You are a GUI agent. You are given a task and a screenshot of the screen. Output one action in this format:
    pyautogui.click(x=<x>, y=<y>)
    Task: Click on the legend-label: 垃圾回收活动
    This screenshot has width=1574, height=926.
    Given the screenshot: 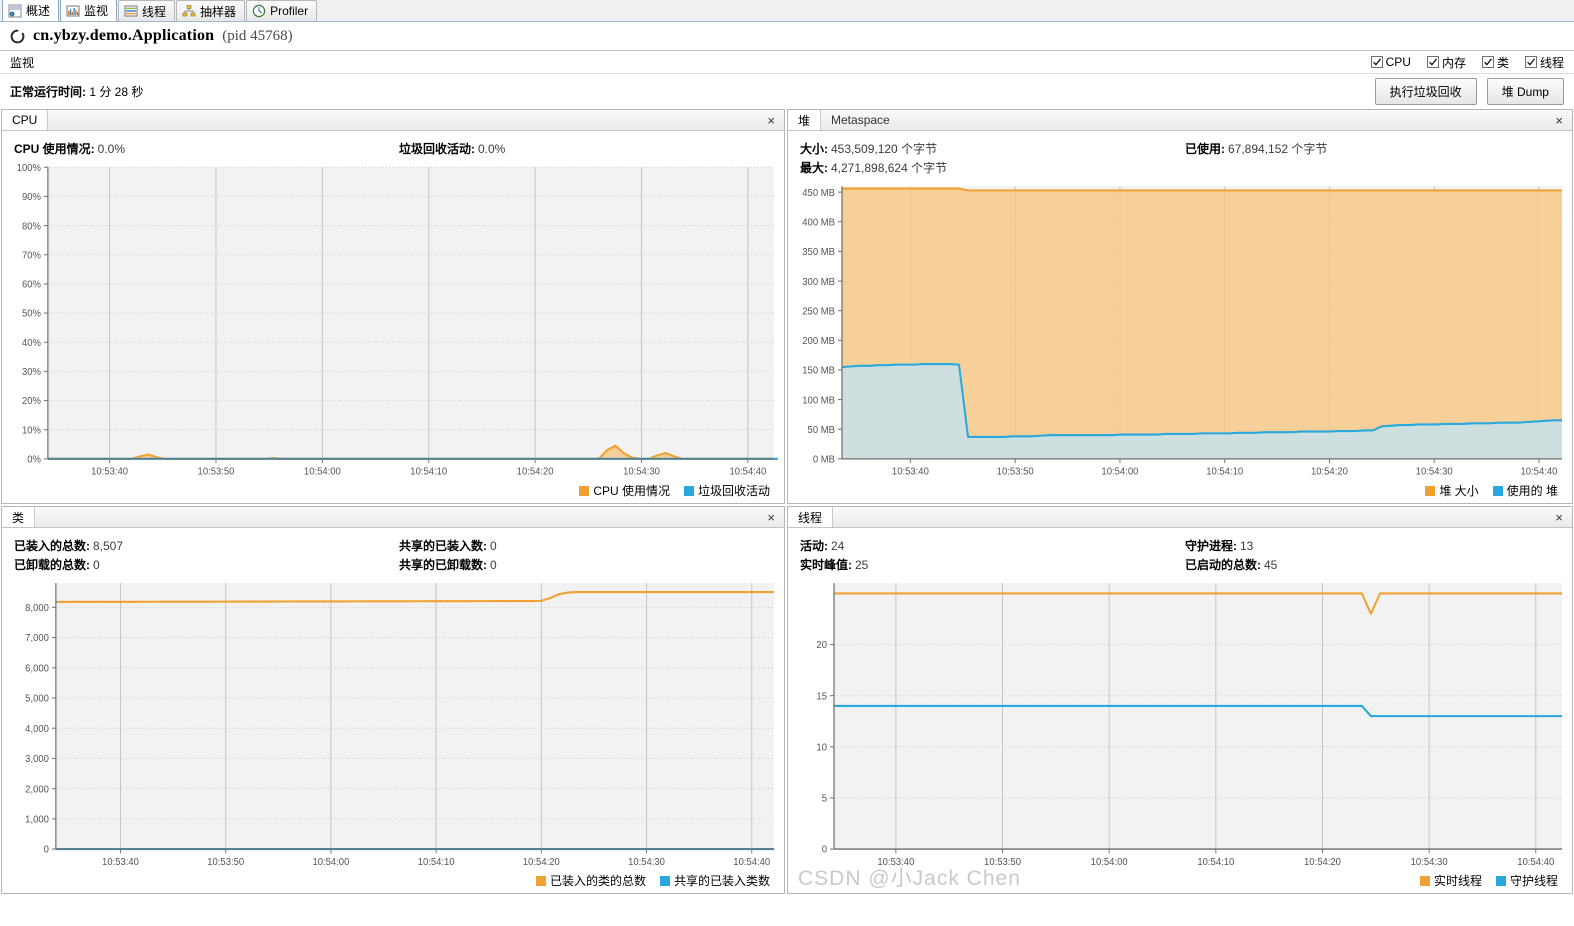 What is the action you would take?
    pyautogui.click(x=733, y=491)
    